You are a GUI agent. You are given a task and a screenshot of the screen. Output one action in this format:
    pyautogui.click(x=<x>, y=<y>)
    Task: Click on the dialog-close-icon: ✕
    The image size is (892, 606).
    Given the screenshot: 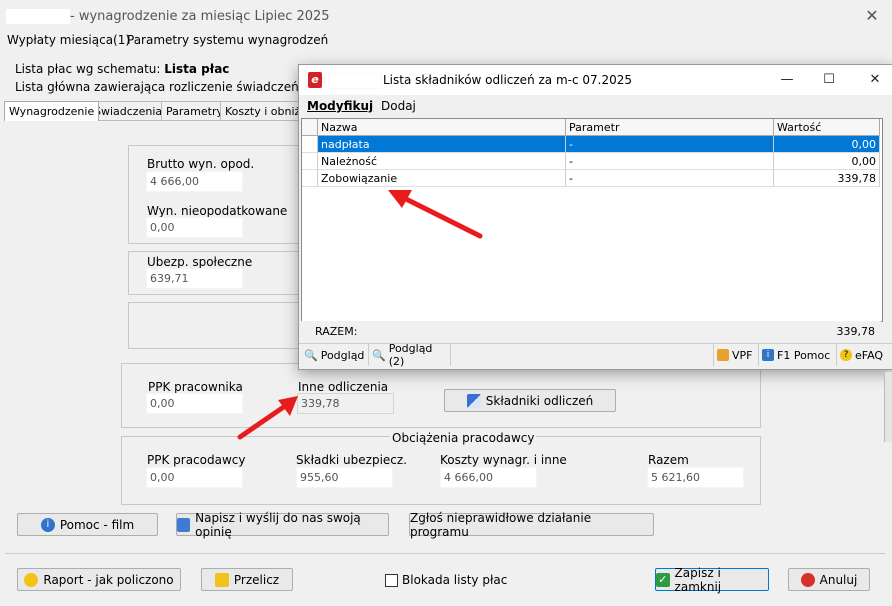 What is the action you would take?
    pyautogui.click(x=875, y=80)
    